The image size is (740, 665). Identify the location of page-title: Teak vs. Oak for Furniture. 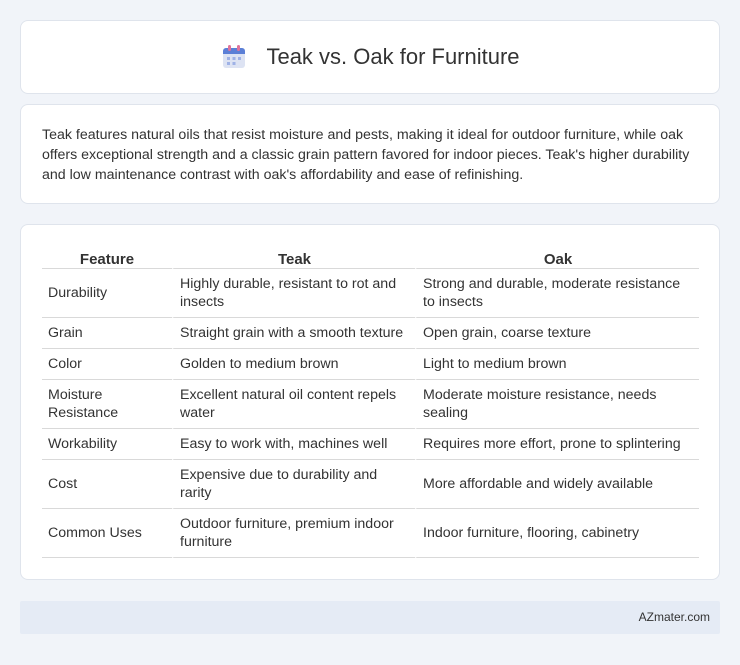
(393, 56).